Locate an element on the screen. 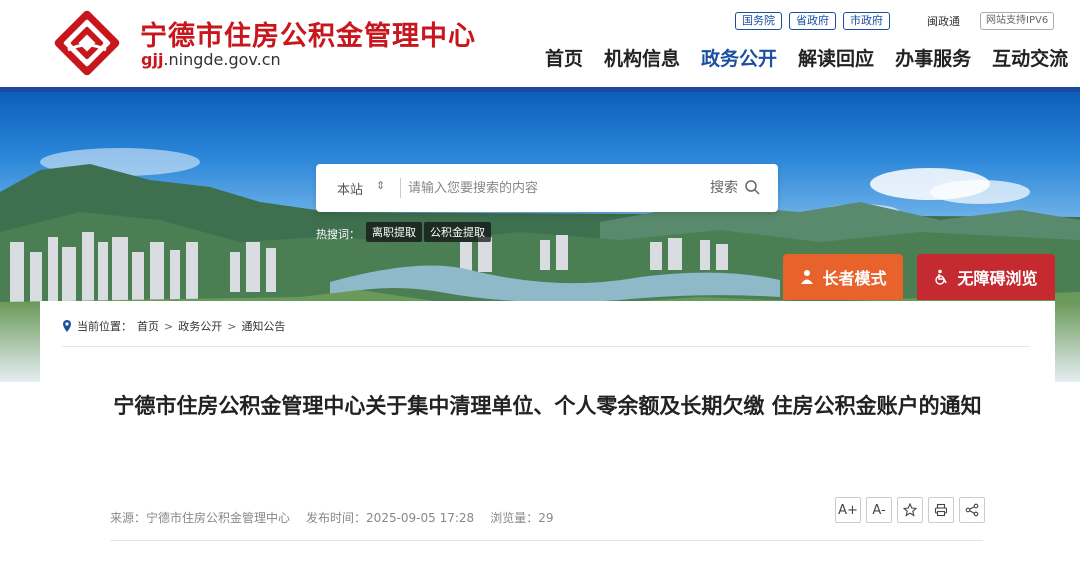  nav-item-interpretation: 解读回应 is located at coordinates (836, 57).